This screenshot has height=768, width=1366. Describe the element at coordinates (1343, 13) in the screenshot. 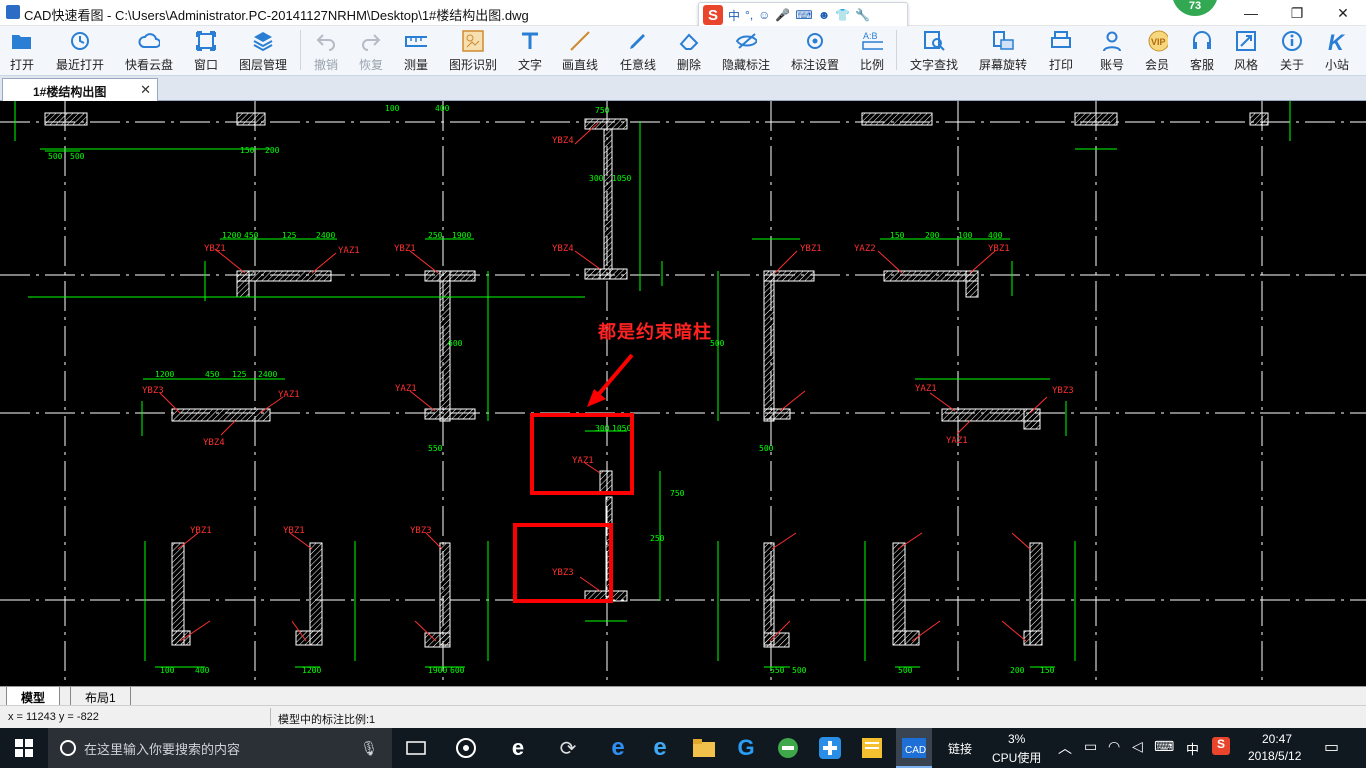

I see `close-button: ✕` at that location.